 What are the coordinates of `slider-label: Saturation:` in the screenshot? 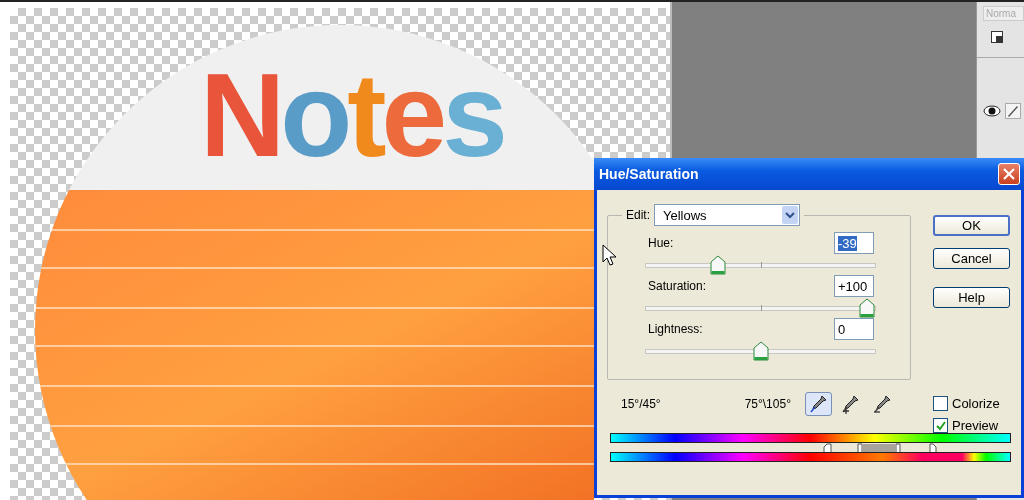 It's located at (677, 286).